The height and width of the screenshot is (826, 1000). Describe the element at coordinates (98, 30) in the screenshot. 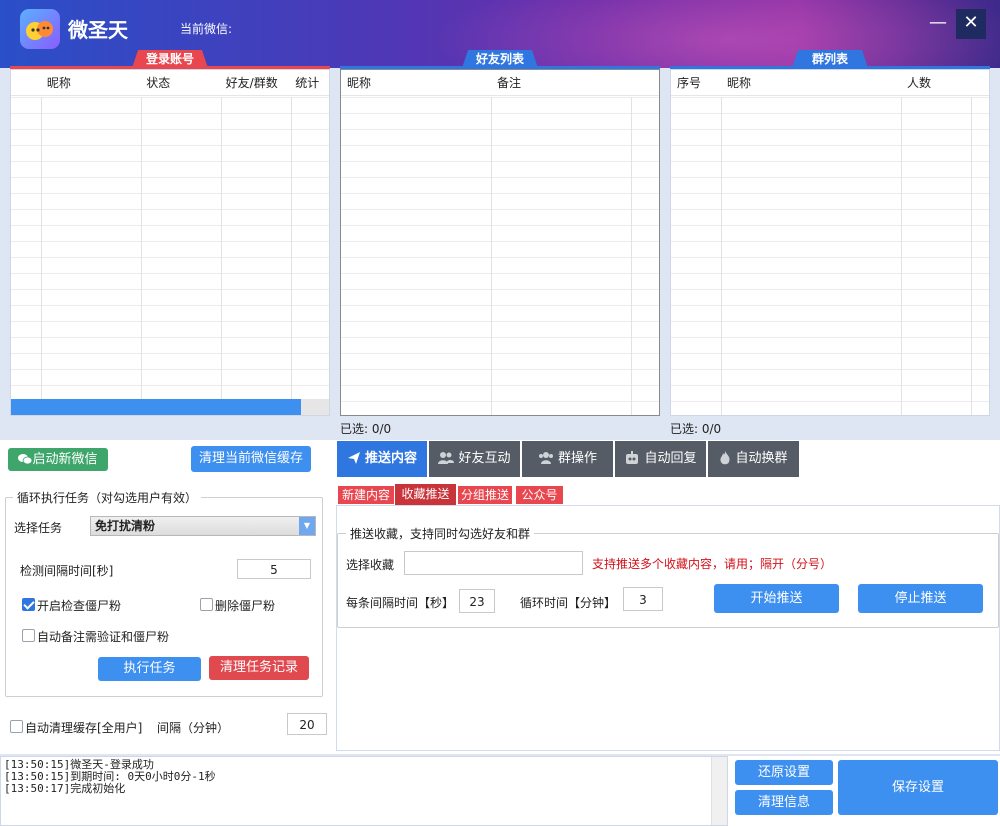

I see `app-title: 微圣天` at that location.